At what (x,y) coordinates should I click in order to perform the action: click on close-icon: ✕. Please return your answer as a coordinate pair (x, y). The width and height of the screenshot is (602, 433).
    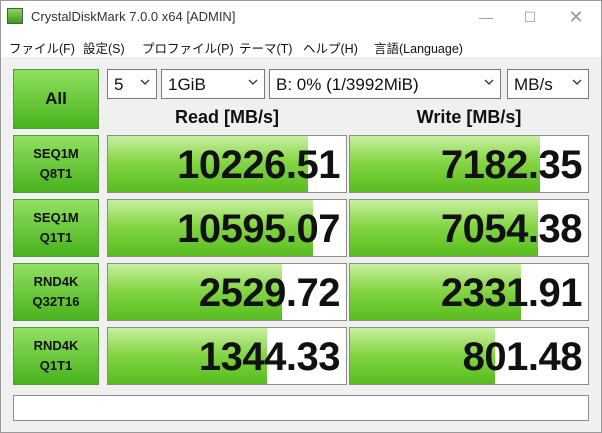
    Looking at the image, I should click on (576, 17).